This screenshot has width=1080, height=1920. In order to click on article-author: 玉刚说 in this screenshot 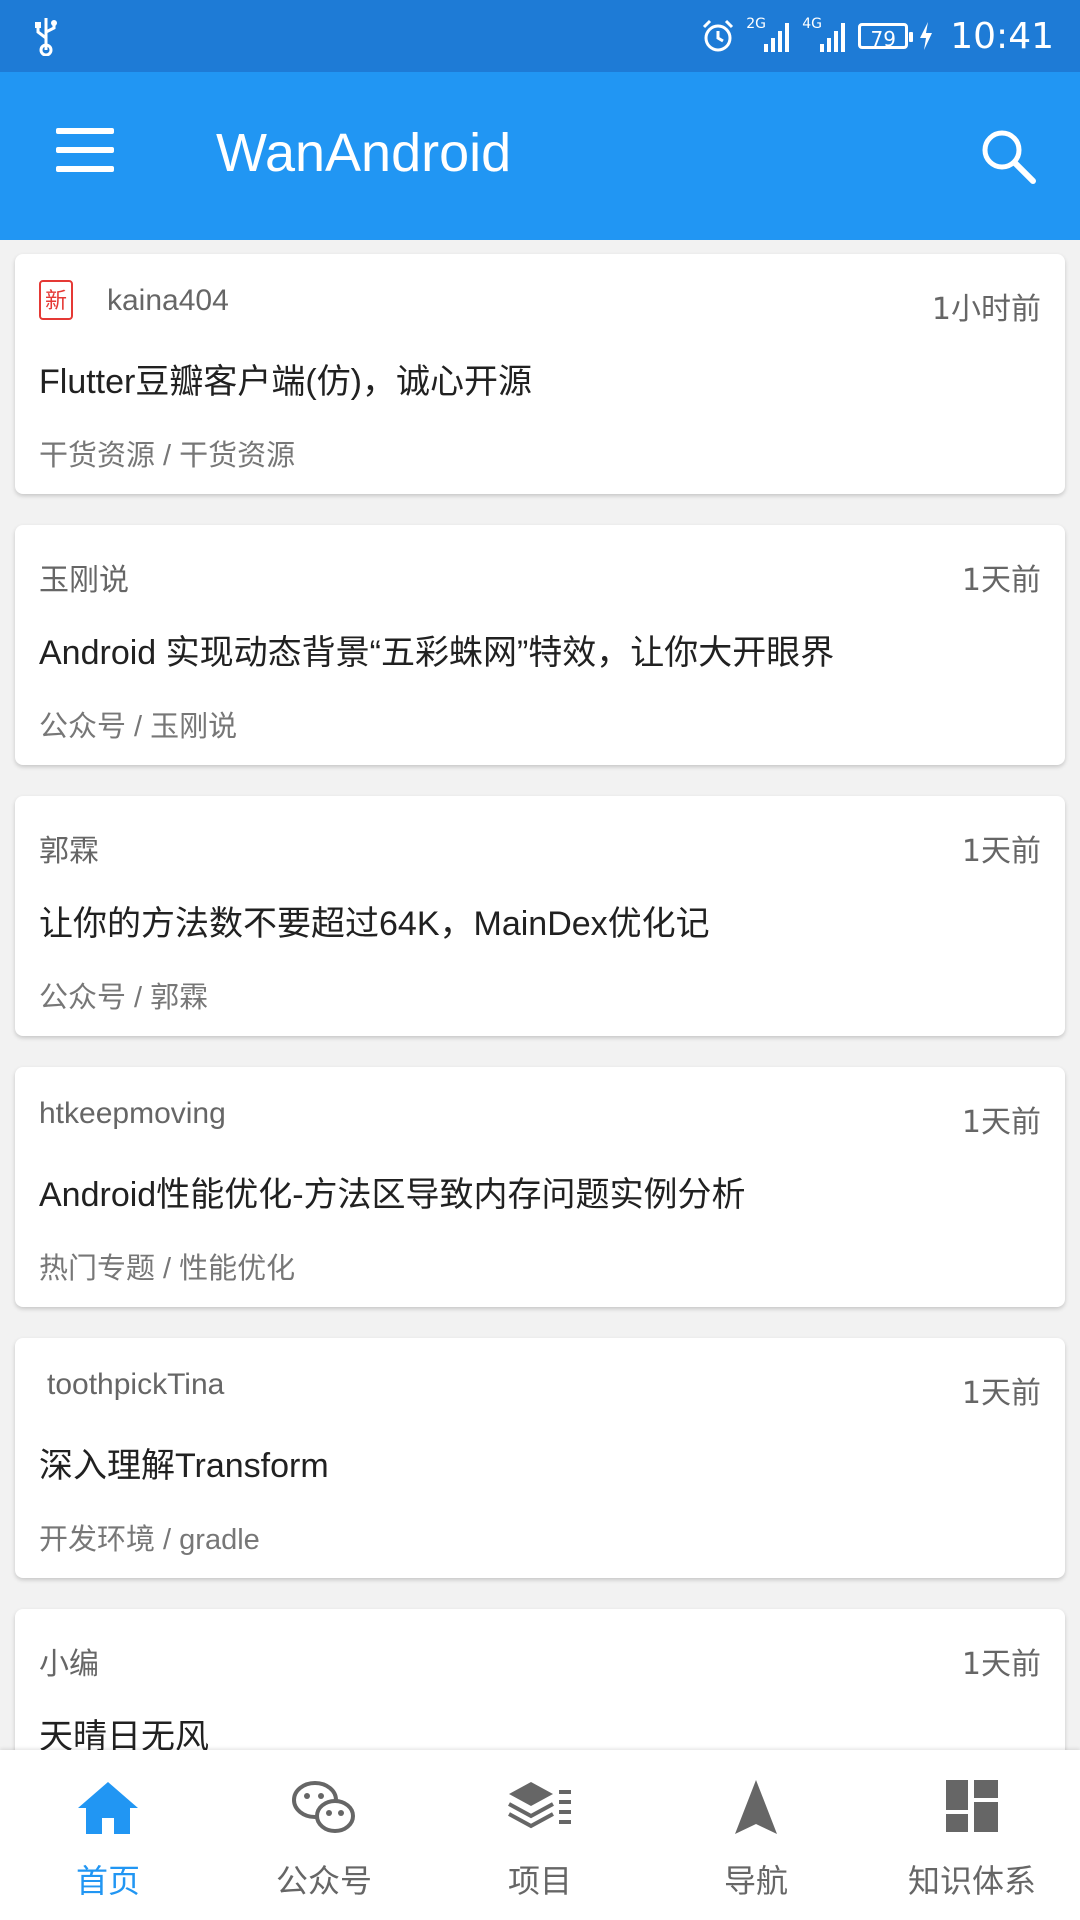, I will do `click(84, 580)`.